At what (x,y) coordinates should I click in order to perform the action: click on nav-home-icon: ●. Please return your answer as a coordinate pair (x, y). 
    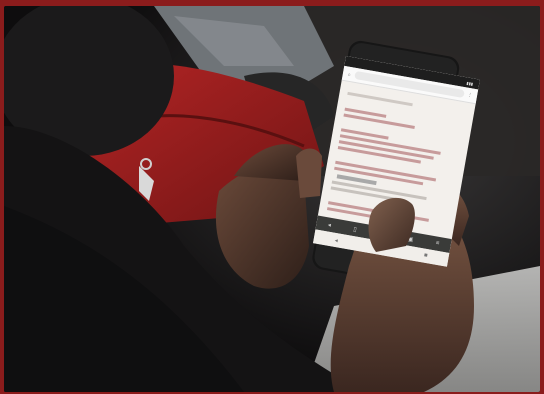
    Looking at the image, I should click on (381, 248).